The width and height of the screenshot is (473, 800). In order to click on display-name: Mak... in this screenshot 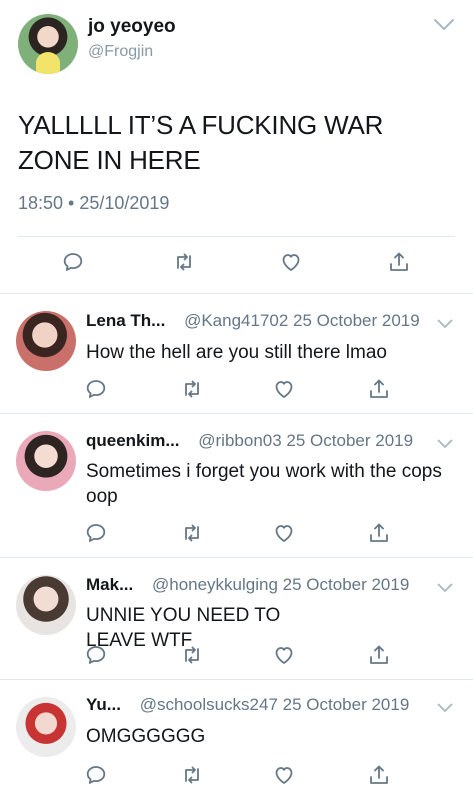, I will do `click(109, 584)`.